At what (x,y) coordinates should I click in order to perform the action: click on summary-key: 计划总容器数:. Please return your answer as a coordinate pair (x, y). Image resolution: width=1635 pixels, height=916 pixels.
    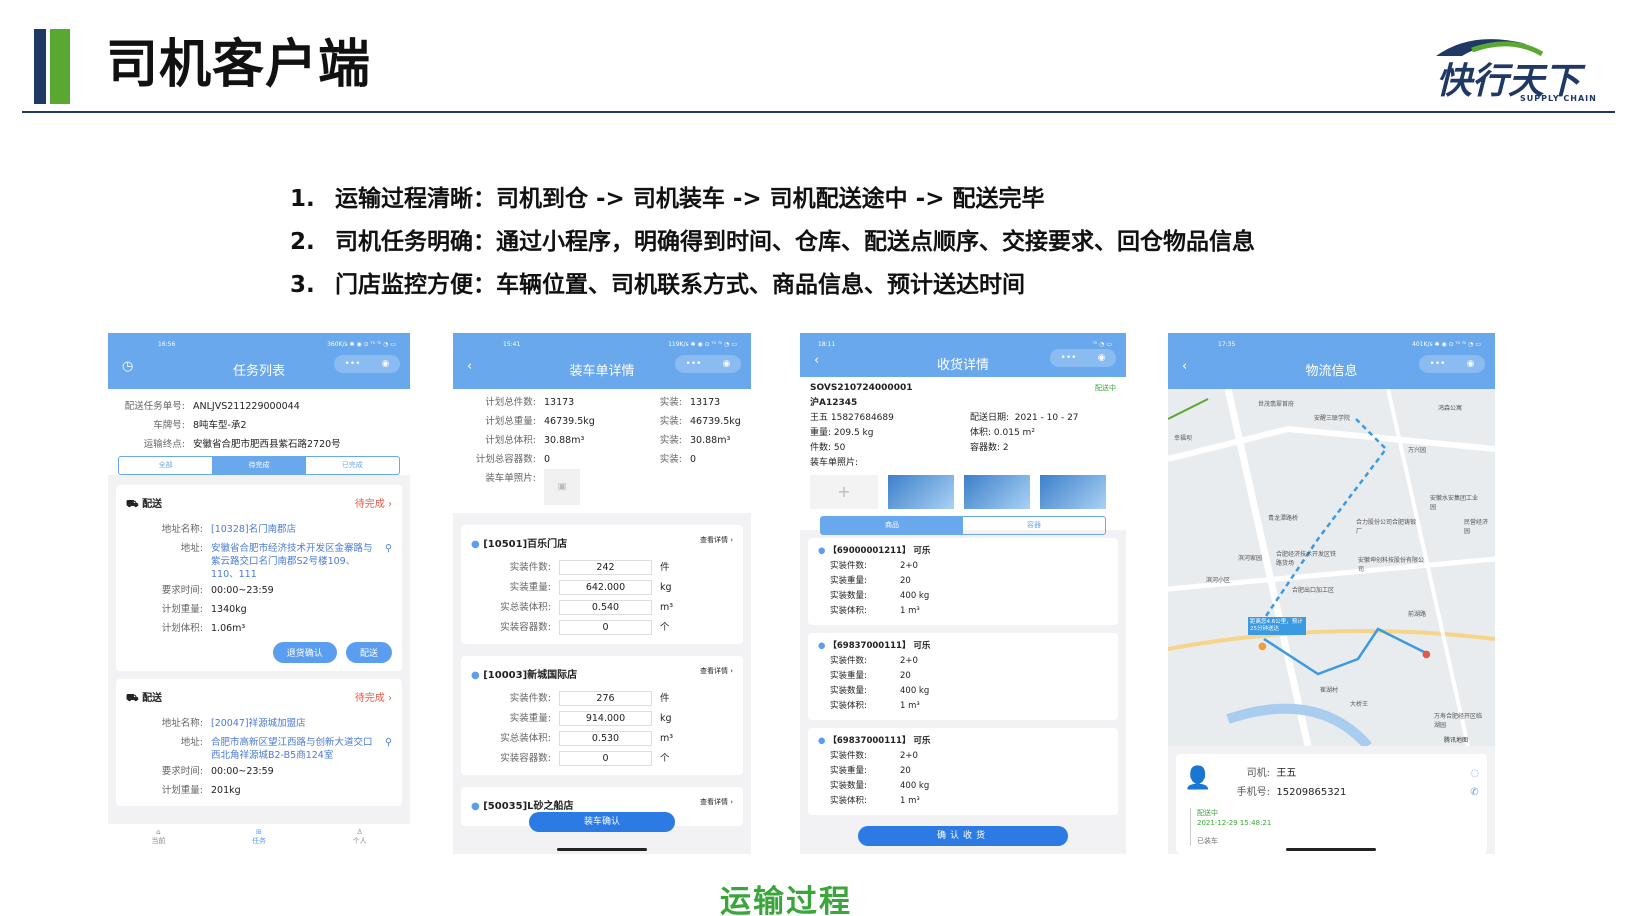
    Looking at the image, I should click on (505, 459).